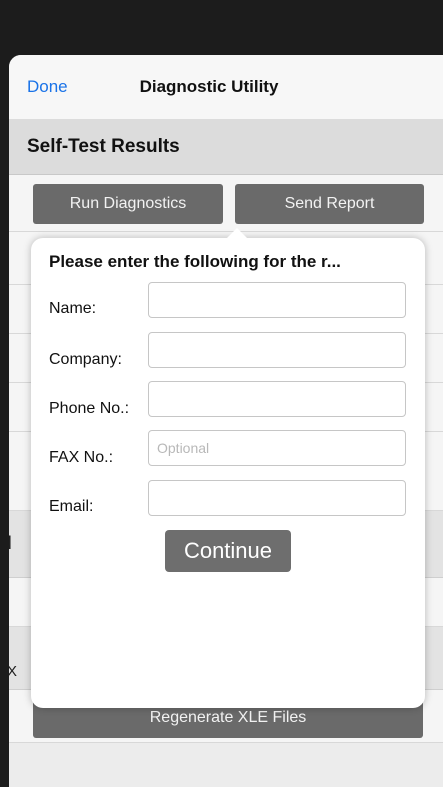 Image resolution: width=443 pixels, height=787 pixels. I want to click on fax-field, so click(277, 448).